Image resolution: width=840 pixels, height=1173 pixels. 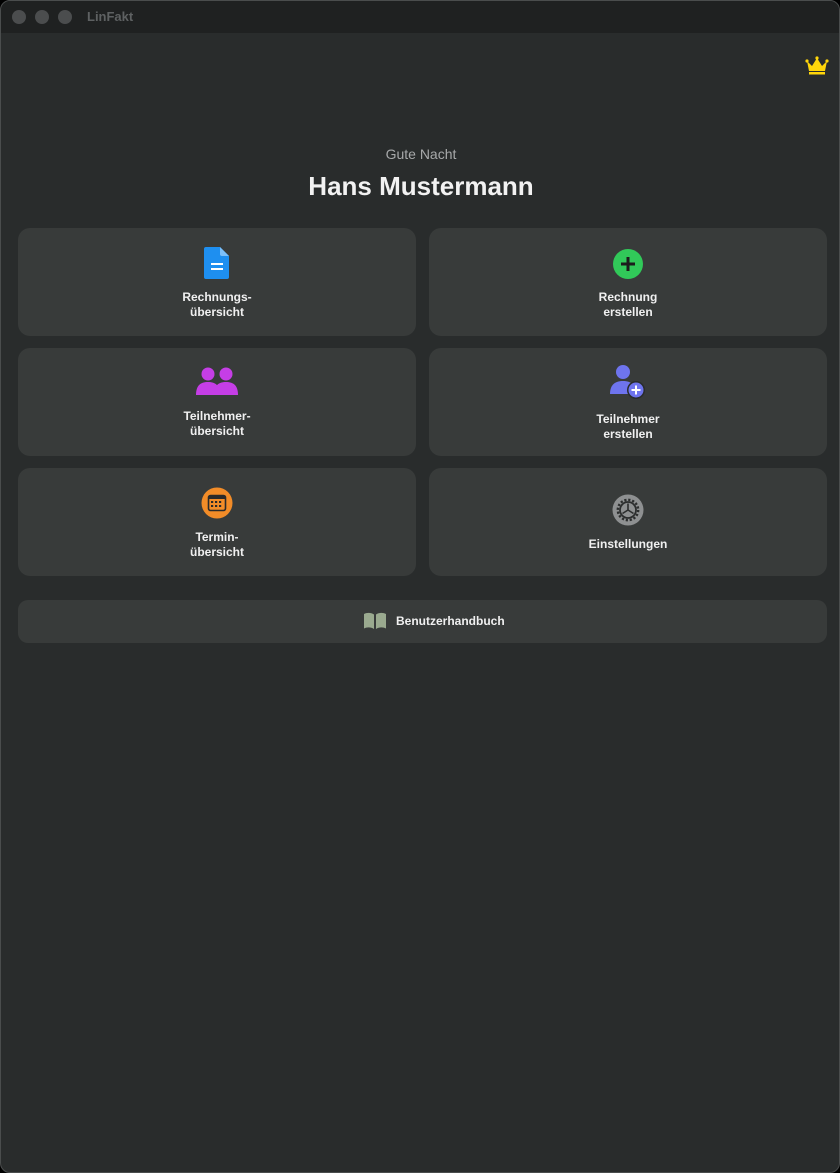 What do you see at coordinates (450, 621) in the screenshot?
I see `user-manual-label: Benutzerhandbuch` at bounding box center [450, 621].